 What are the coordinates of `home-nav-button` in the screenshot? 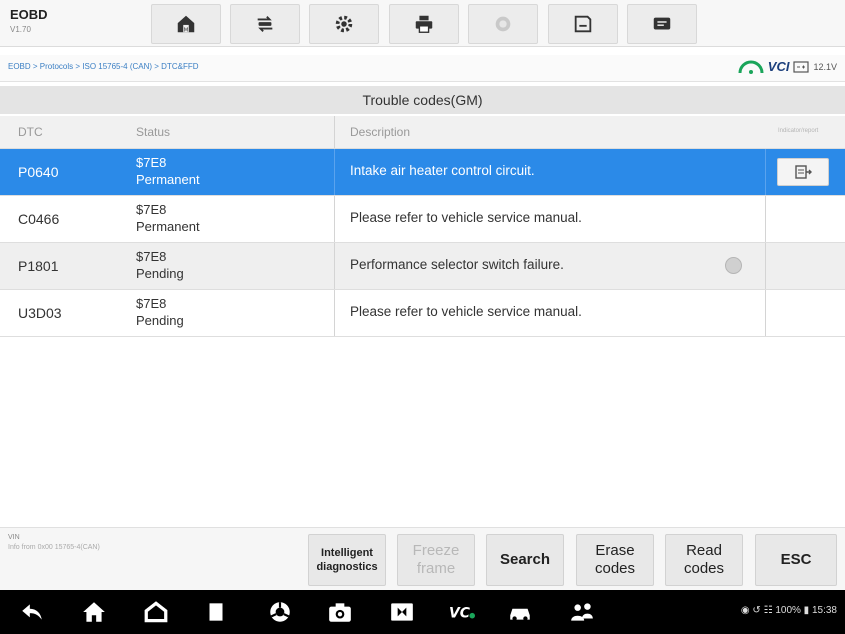 It's located at (94, 612).